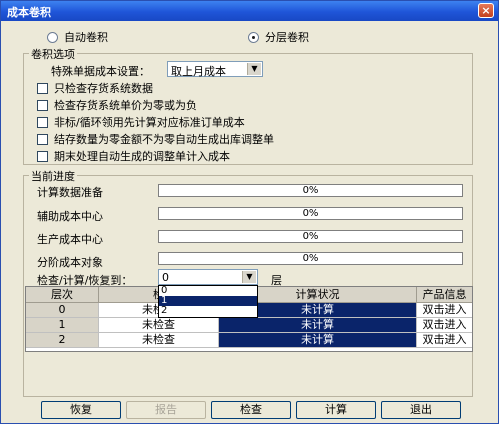 The height and width of the screenshot is (424, 499). I want to click on checkbox-label: 期末处理自动生成的调整单计入成本, so click(142, 156).